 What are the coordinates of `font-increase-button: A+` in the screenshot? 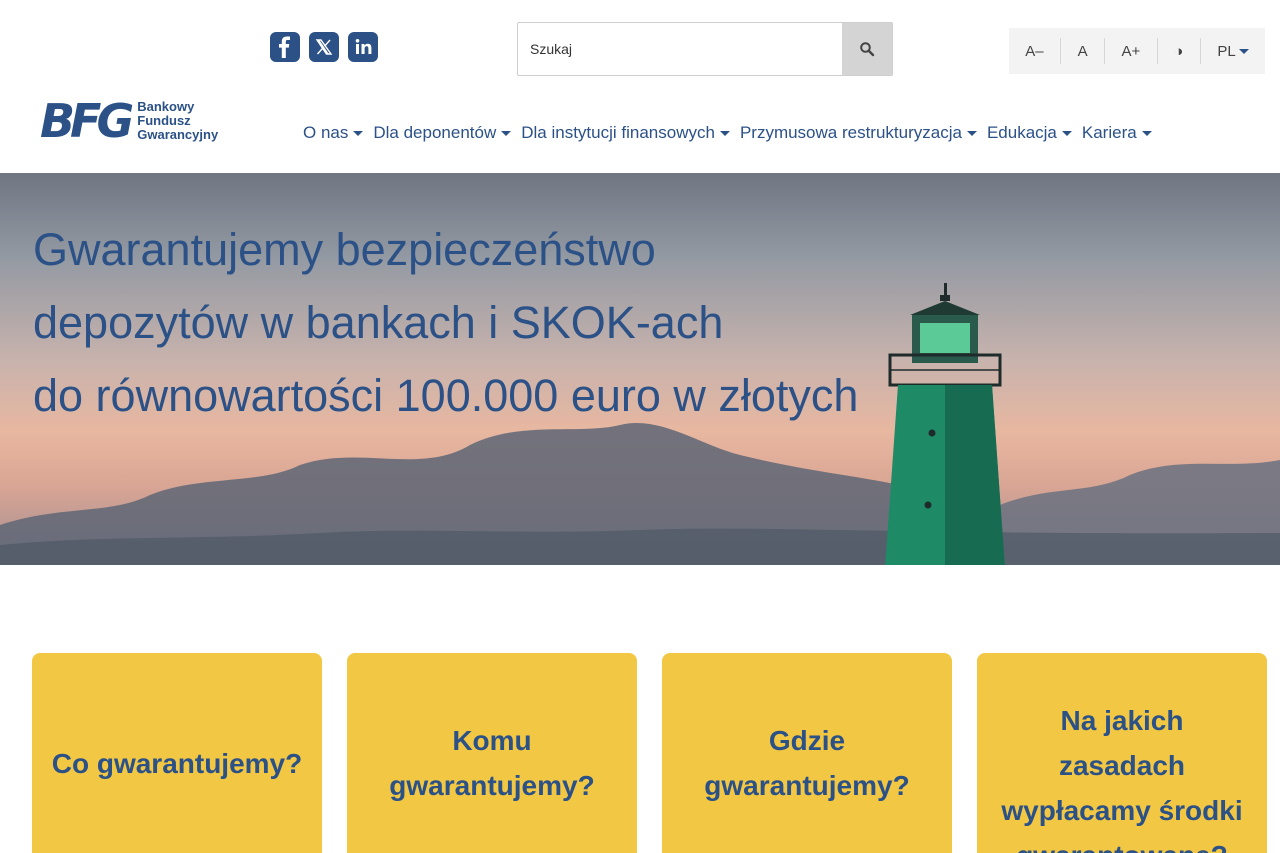 It's located at (1131, 51).